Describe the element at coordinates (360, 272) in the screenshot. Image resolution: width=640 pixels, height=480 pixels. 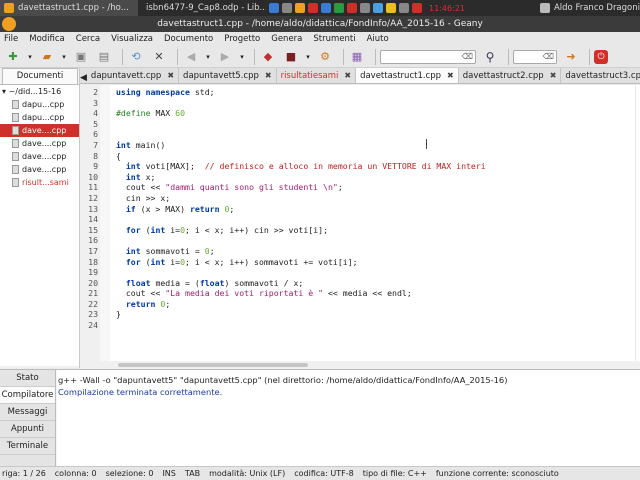
I see `code-line: 19` at that location.